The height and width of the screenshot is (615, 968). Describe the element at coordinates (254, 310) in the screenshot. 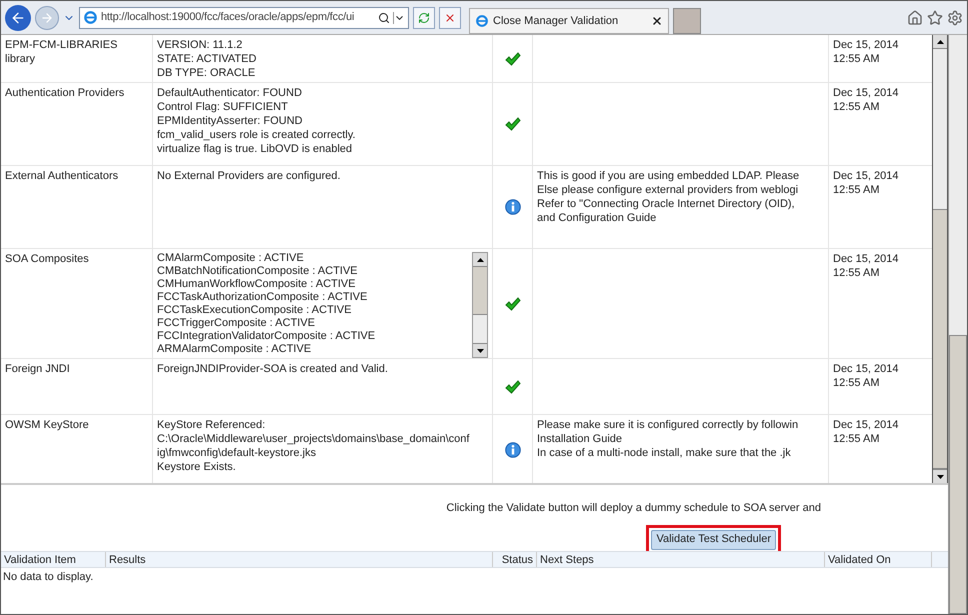

I see `table-cell-text: FCCTaskExecutionComposite : ACTIVE` at that location.